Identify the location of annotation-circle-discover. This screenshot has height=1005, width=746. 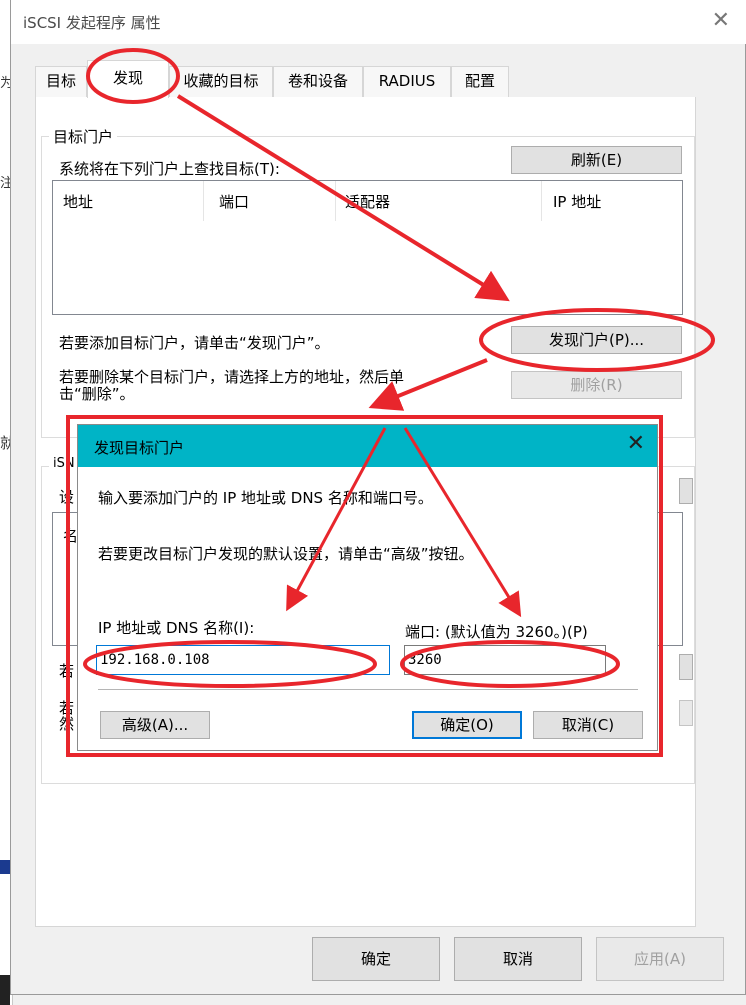
(597, 340).